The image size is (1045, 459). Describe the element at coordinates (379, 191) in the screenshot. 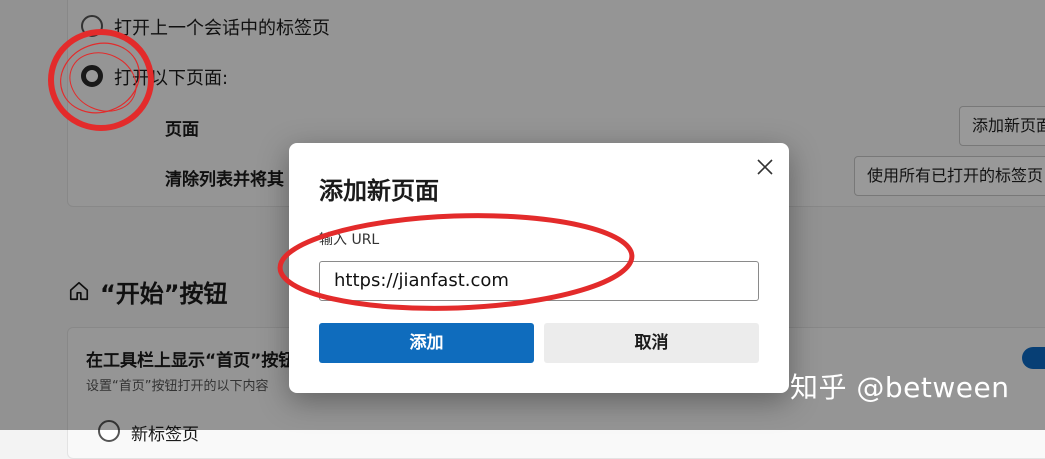

I see `dialog-title: 添加新页面` at that location.